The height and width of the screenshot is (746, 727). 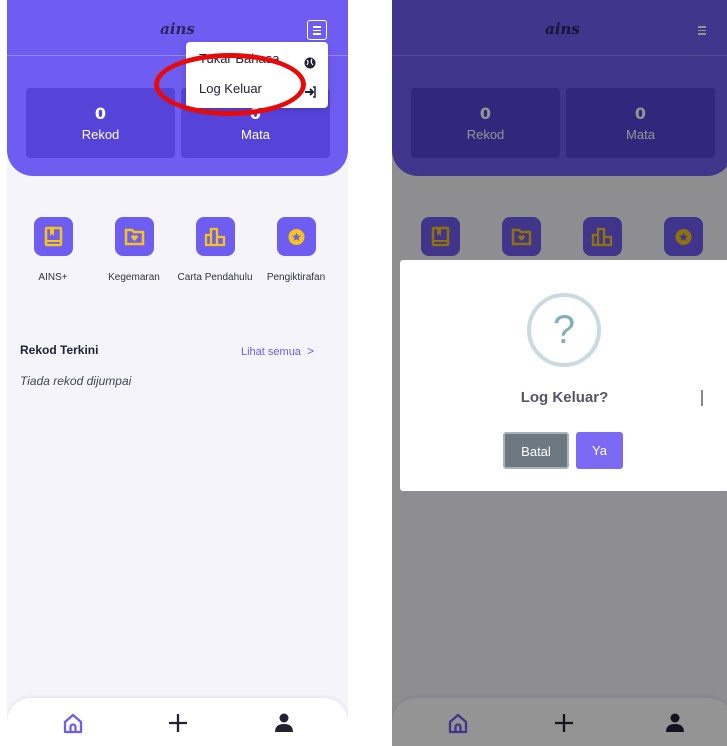 What do you see at coordinates (230, 84) in the screenshot?
I see `highlight-ring` at bounding box center [230, 84].